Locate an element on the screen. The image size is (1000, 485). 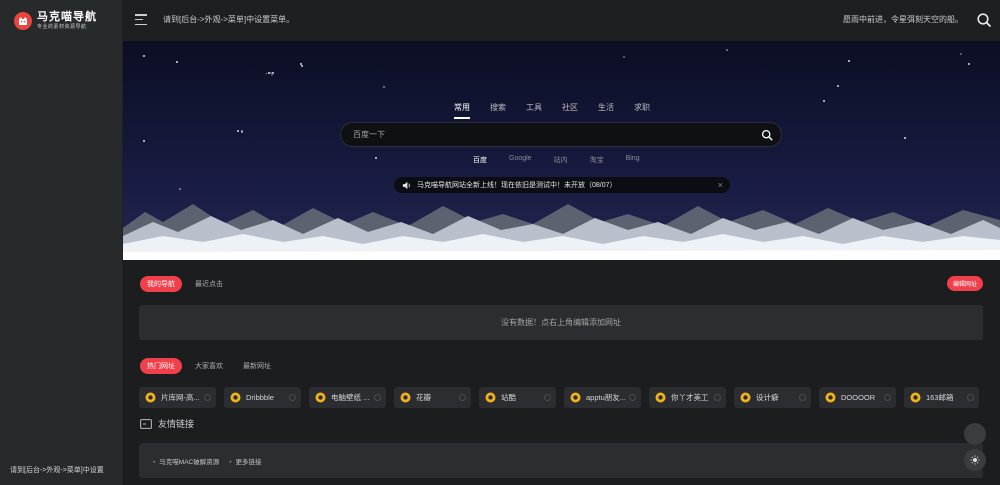
site-card: 163邮箱 is located at coordinates (941, 397).